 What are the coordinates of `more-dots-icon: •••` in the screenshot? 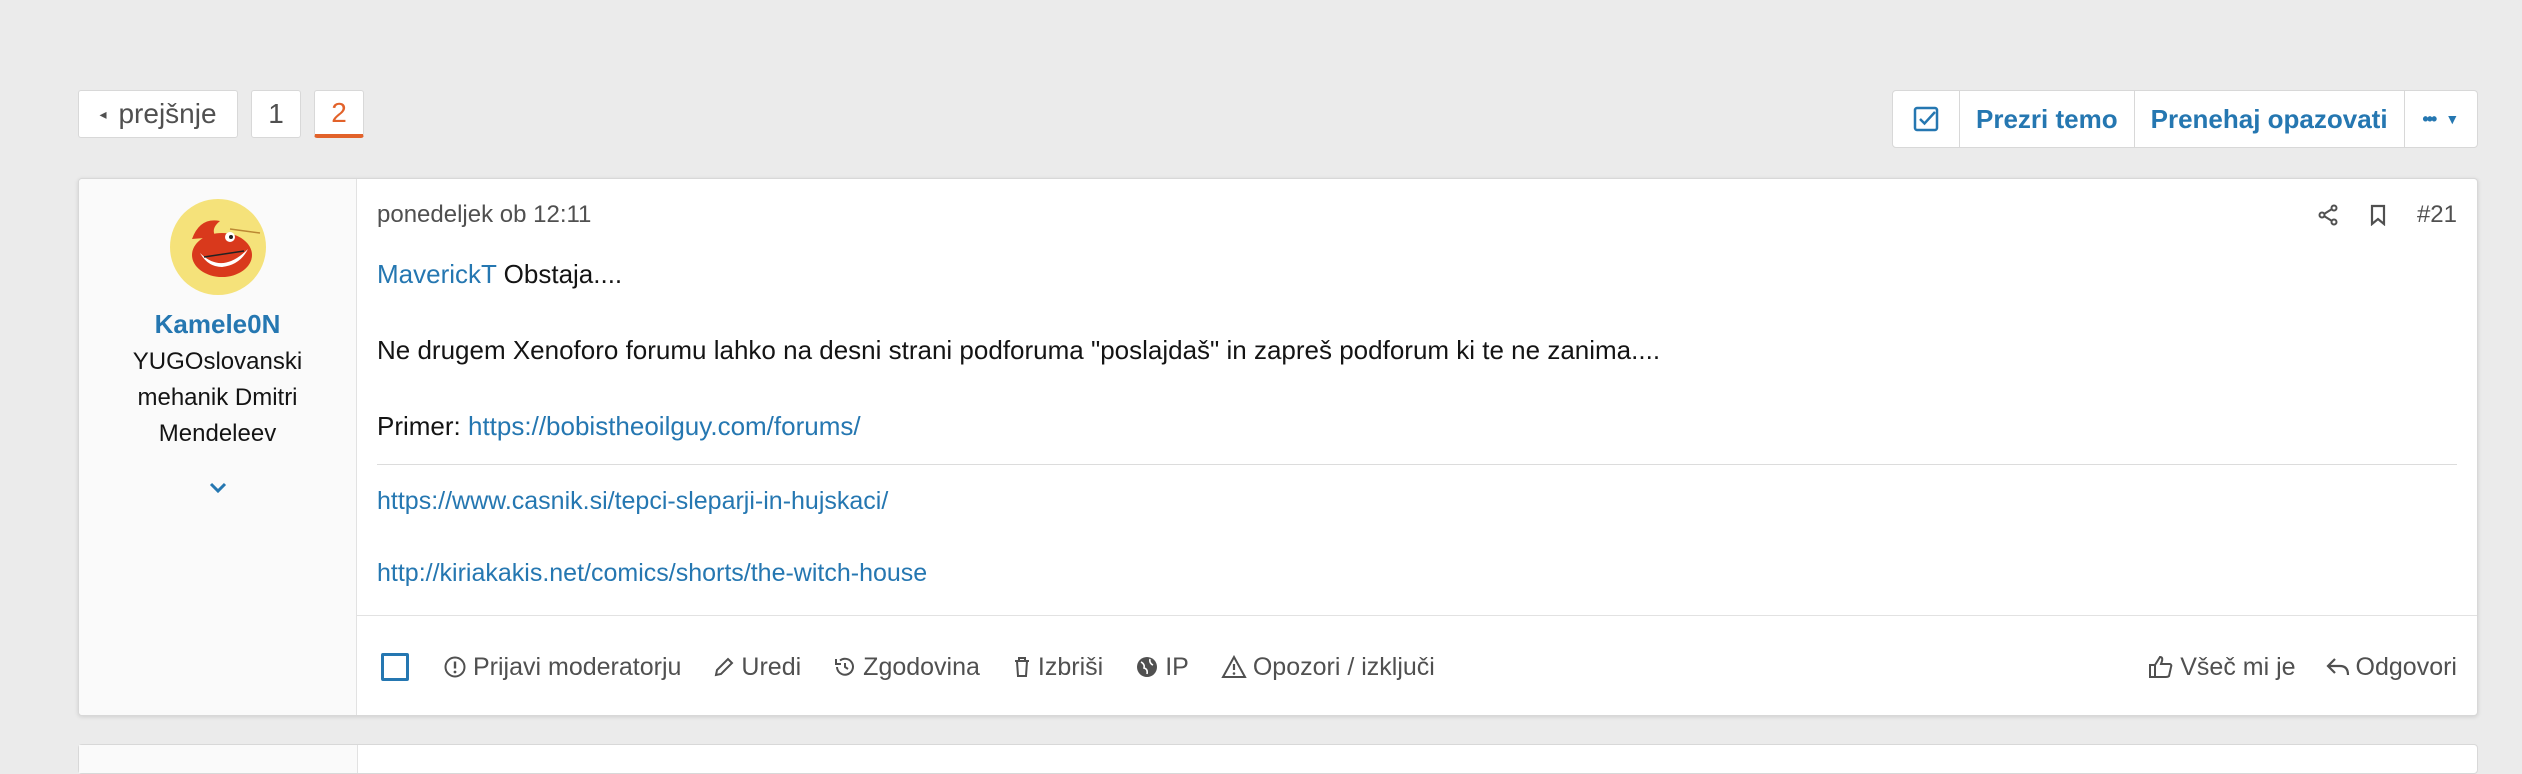 It's located at (2429, 118).